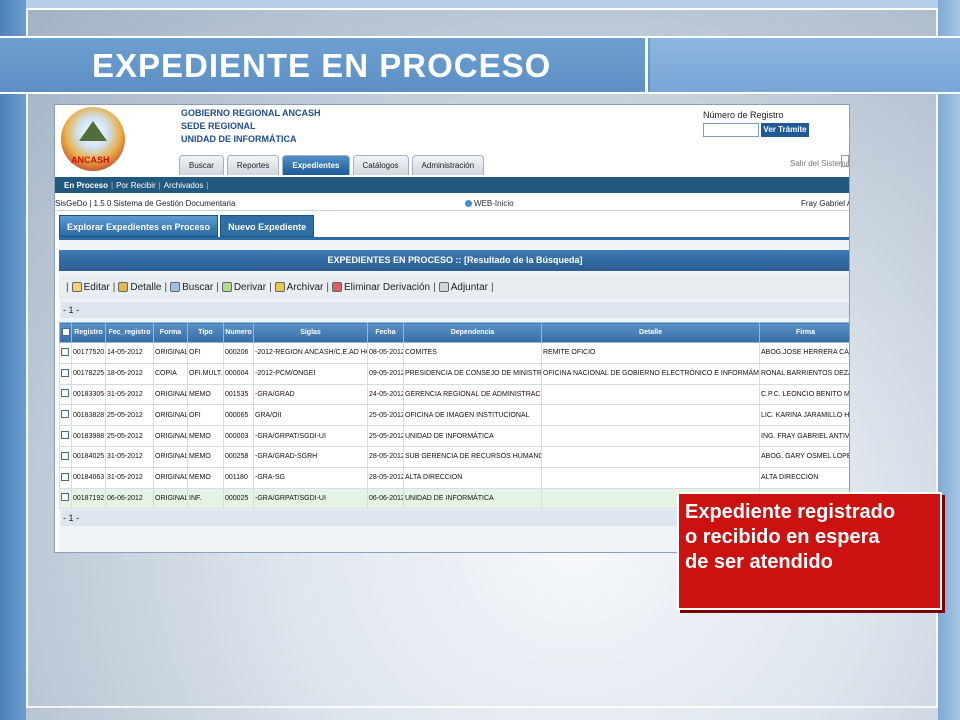 The height and width of the screenshot is (720, 960). I want to click on subnav-en-proceso: En Proceso, so click(86, 185).